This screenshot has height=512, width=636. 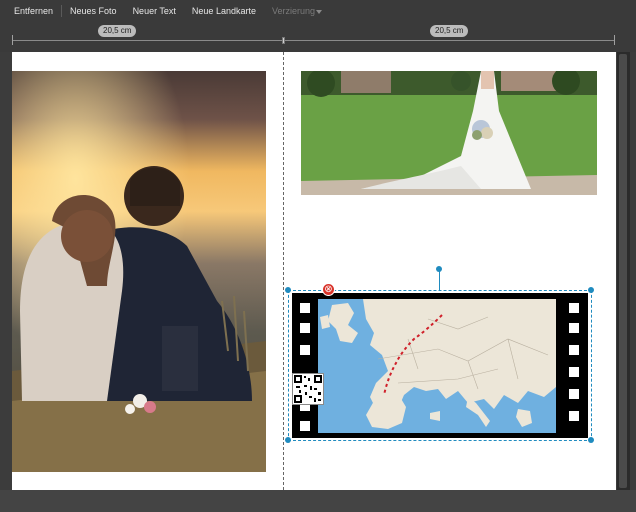 I want to click on resize-handle-top-right, so click(x=591, y=290).